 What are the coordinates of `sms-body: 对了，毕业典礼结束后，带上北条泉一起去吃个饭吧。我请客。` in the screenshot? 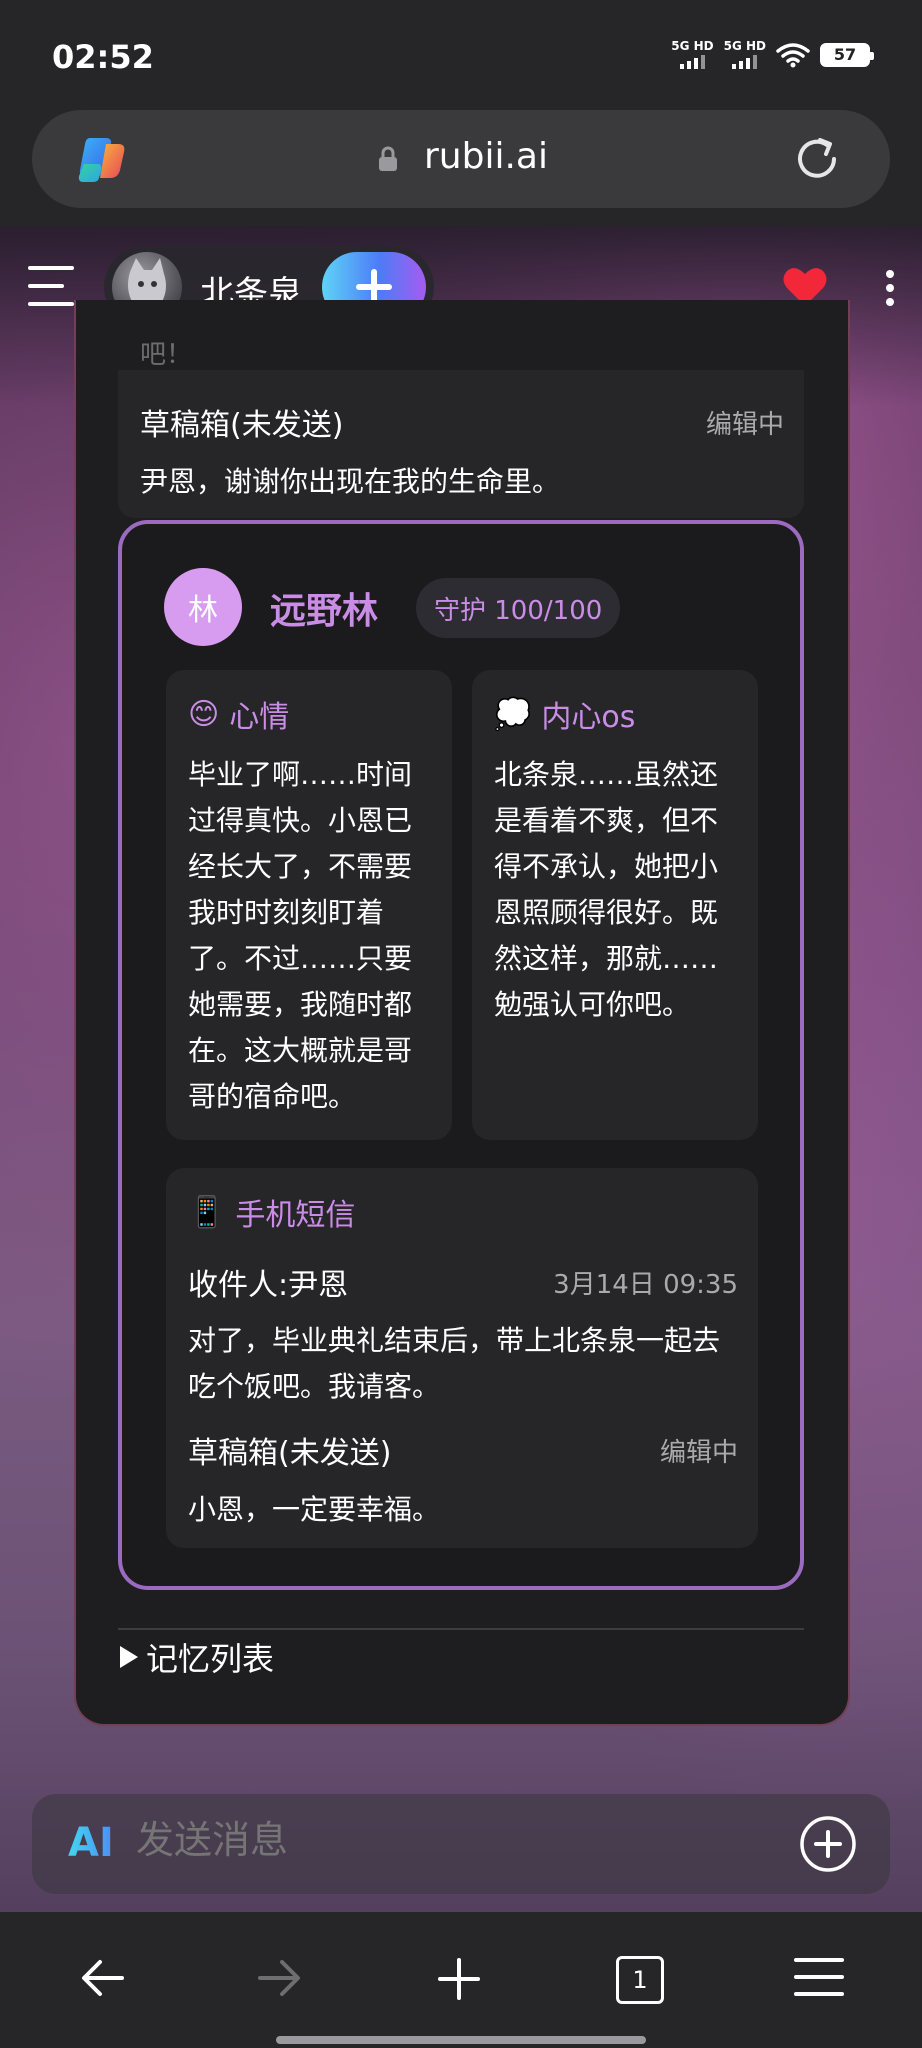 It's located at (454, 1363).